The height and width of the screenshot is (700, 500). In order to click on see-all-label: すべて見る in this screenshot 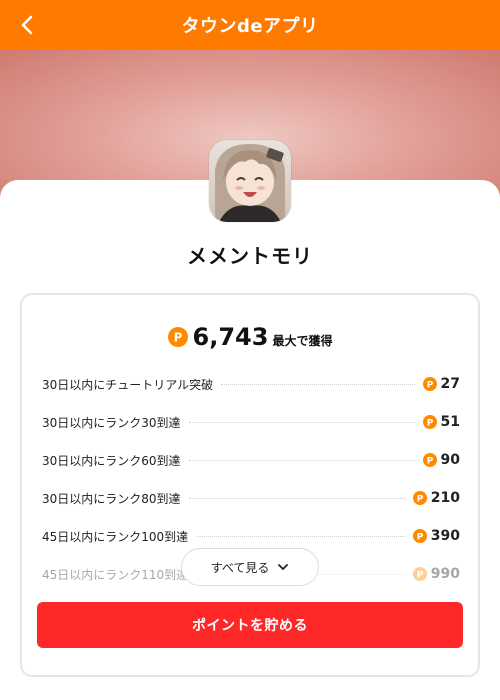, I will do `click(240, 567)`.